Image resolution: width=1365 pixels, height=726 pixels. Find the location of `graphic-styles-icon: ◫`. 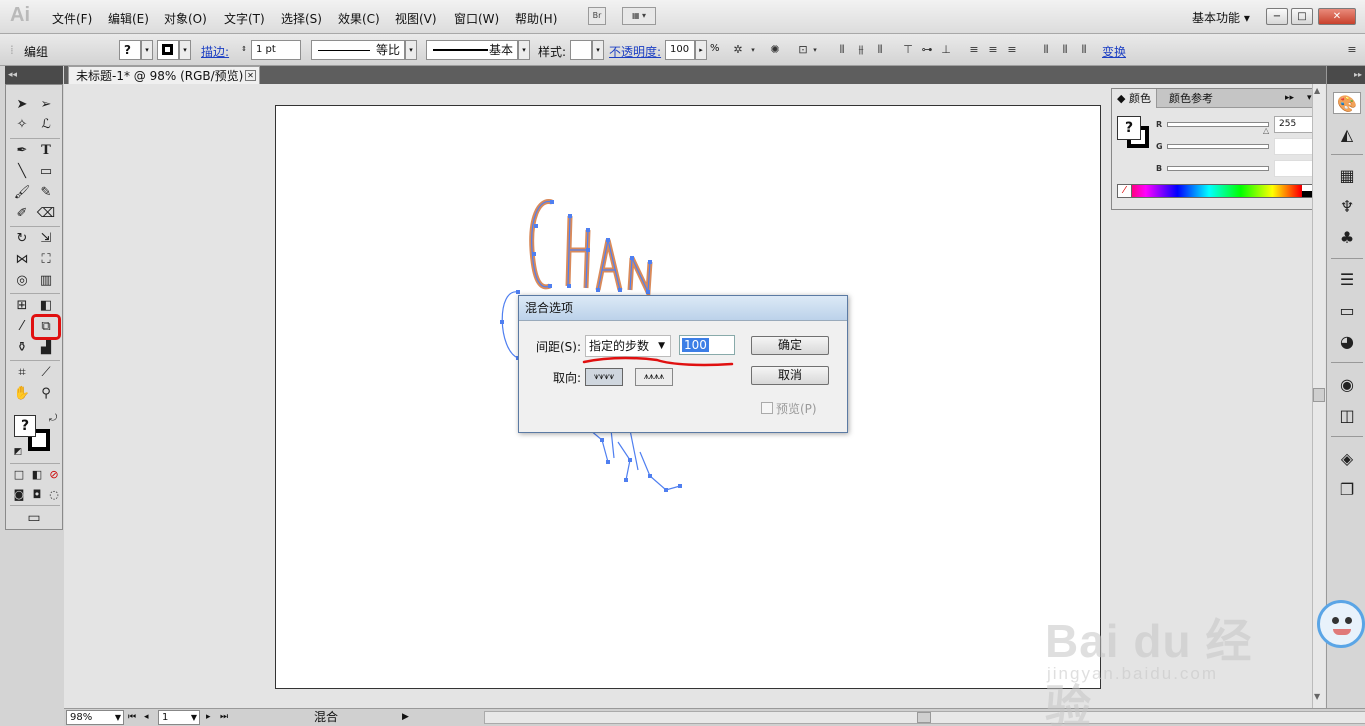

graphic-styles-icon: ◫ is located at coordinates (1347, 416).